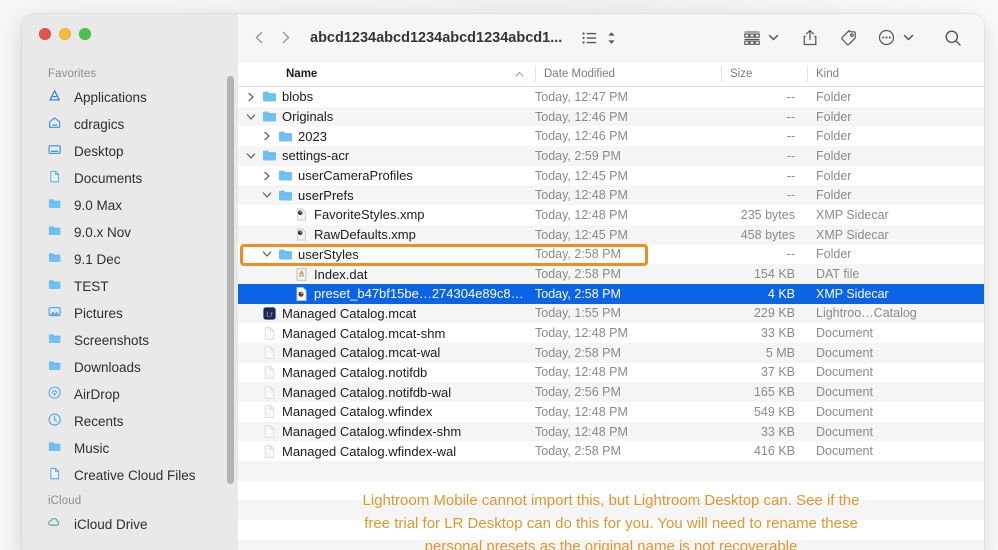 The image size is (998, 550). Describe the element at coordinates (895, 74) in the screenshot. I see `column-header-kind: Kind` at that location.